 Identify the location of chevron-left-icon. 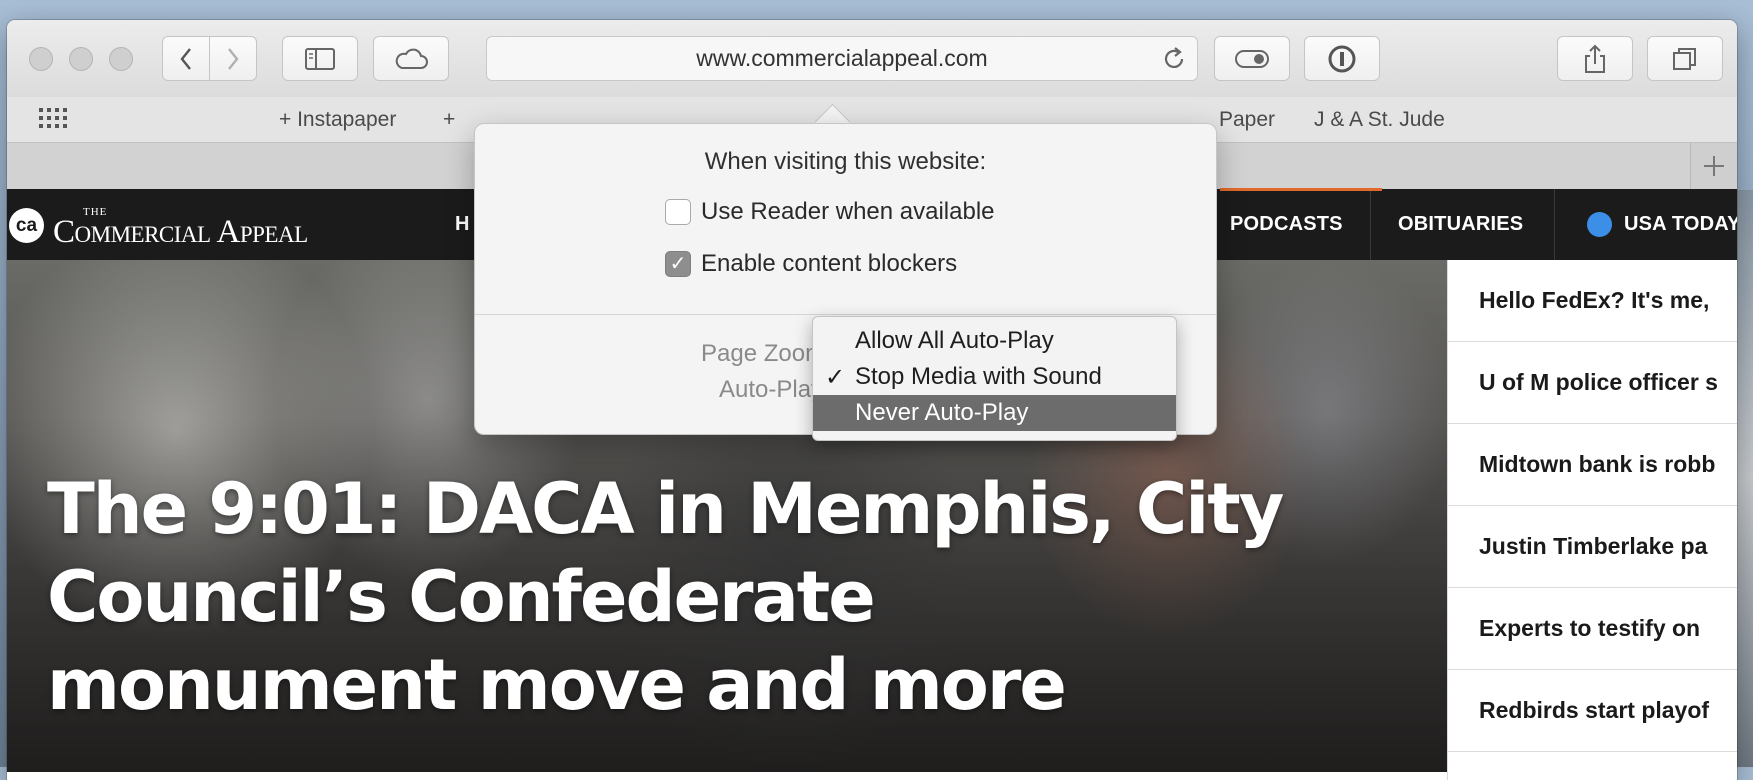
(185, 58).